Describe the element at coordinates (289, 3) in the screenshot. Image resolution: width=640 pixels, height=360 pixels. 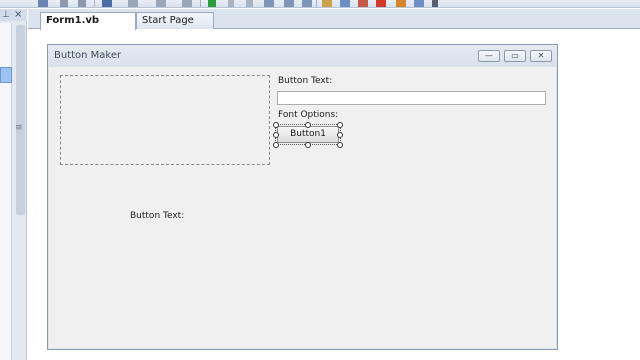
I see `step-over-icon` at that location.